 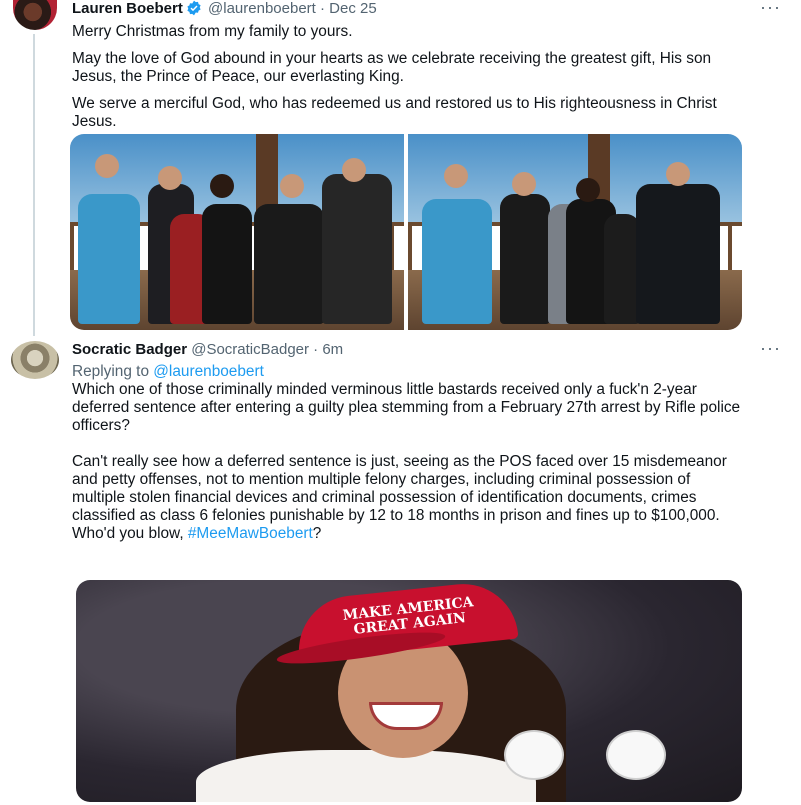 What do you see at coordinates (35, 360) in the screenshot?
I see `socratic-badger-avatar` at bounding box center [35, 360].